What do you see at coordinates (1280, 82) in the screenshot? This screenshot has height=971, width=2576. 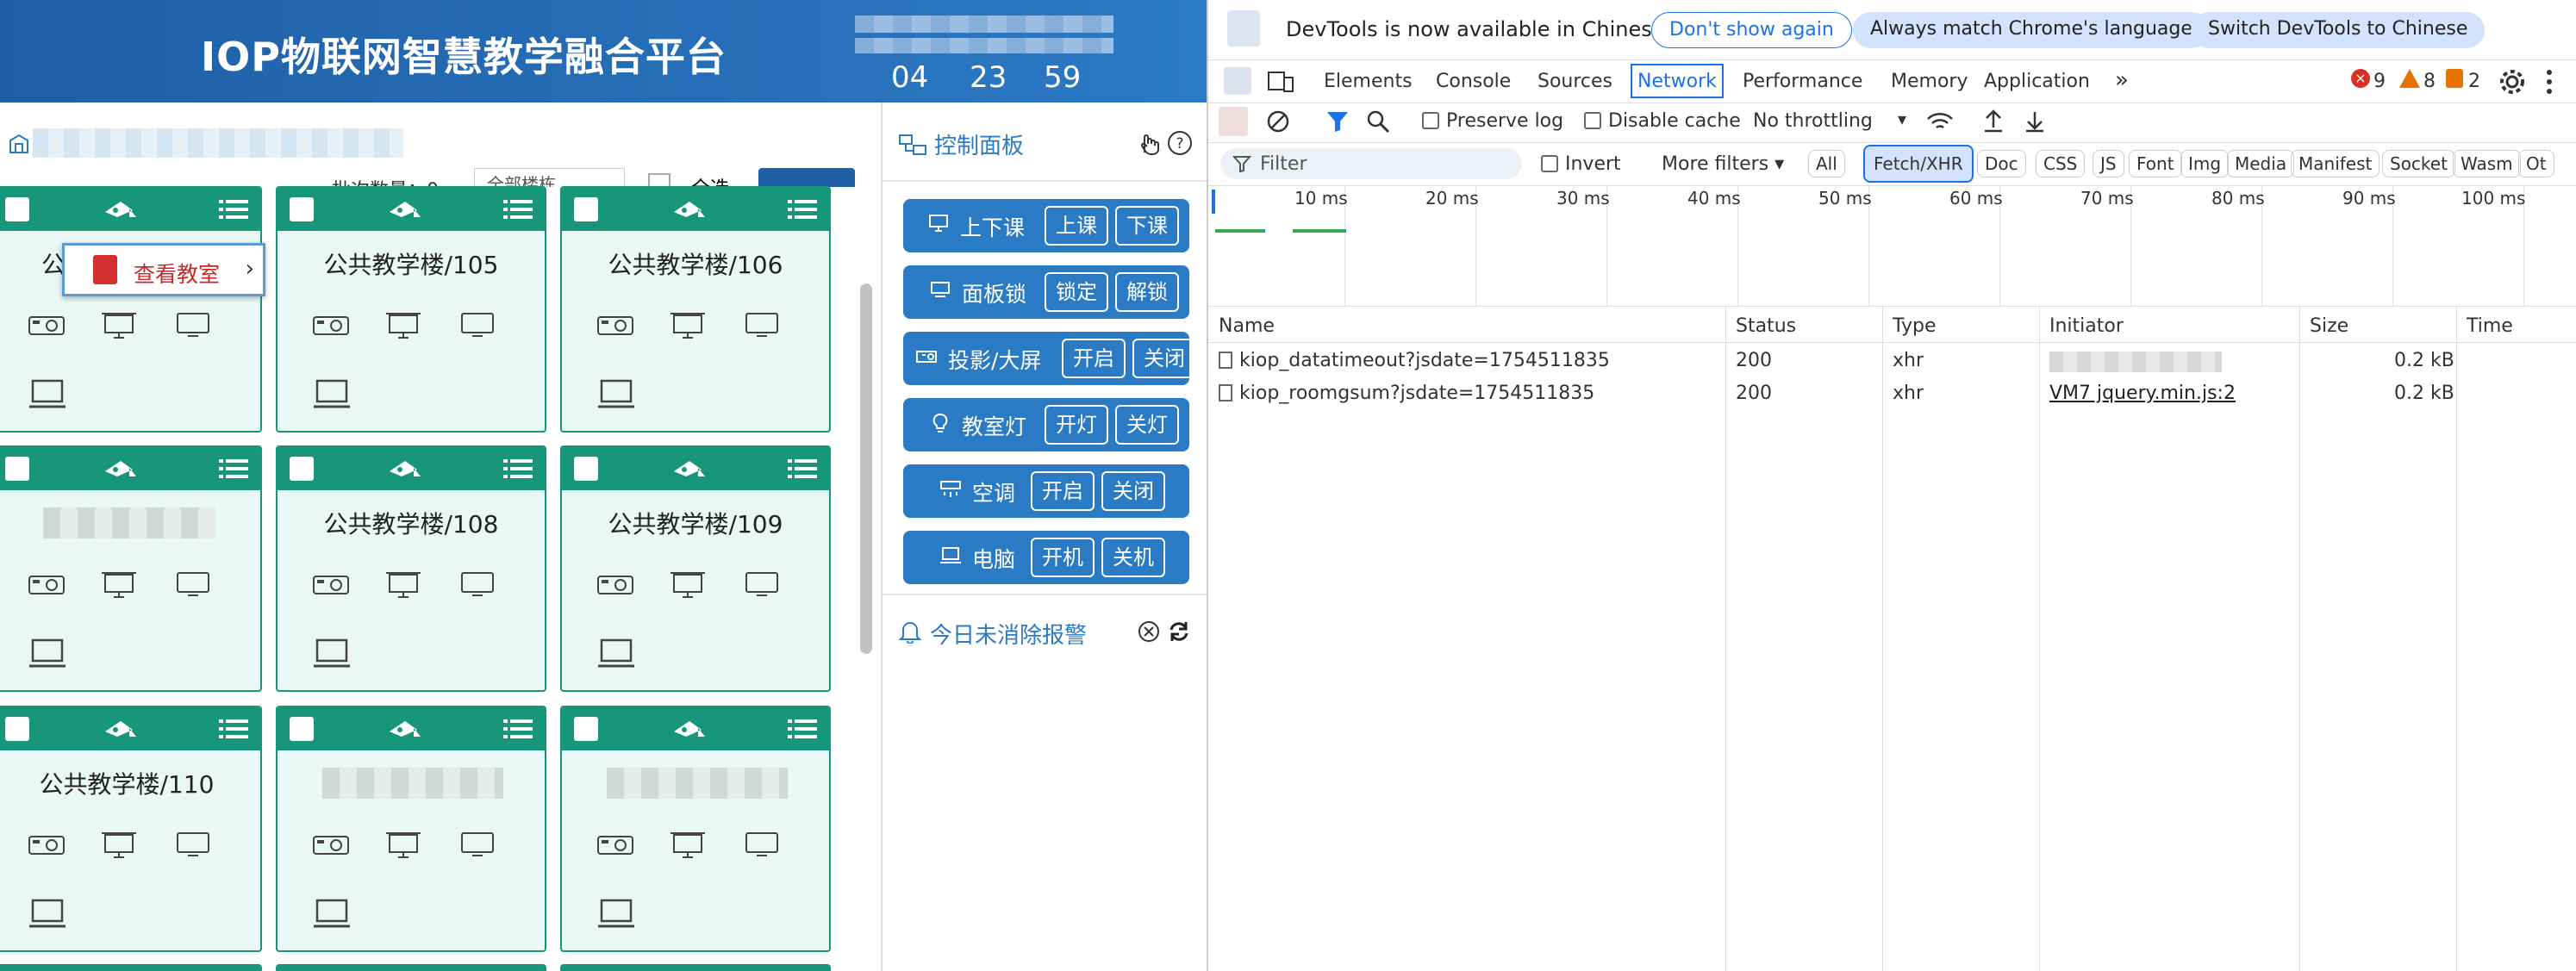 I see `device-toolbar-icon` at bounding box center [1280, 82].